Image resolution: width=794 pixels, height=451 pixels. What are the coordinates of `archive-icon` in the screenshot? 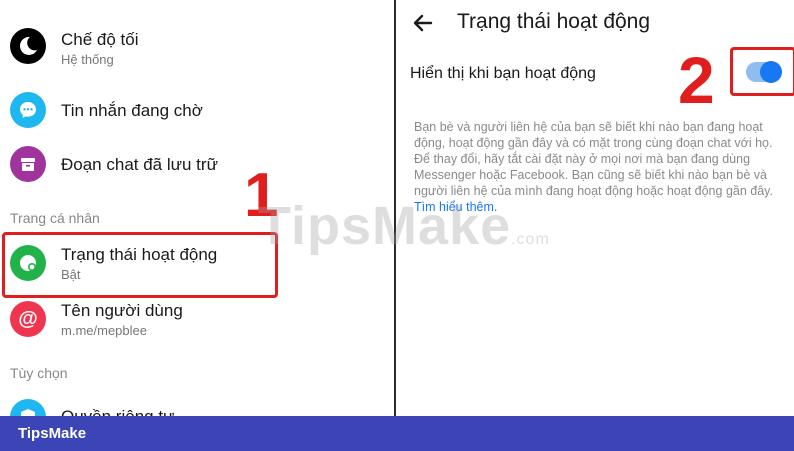 It's located at (28, 164).